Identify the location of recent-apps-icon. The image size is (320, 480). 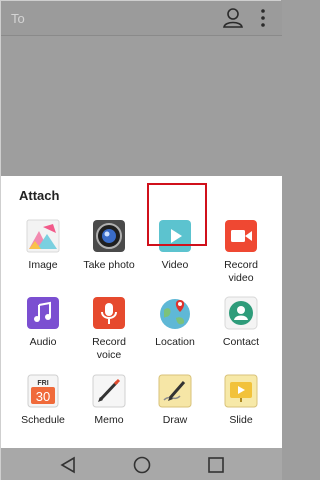
(216, 465).